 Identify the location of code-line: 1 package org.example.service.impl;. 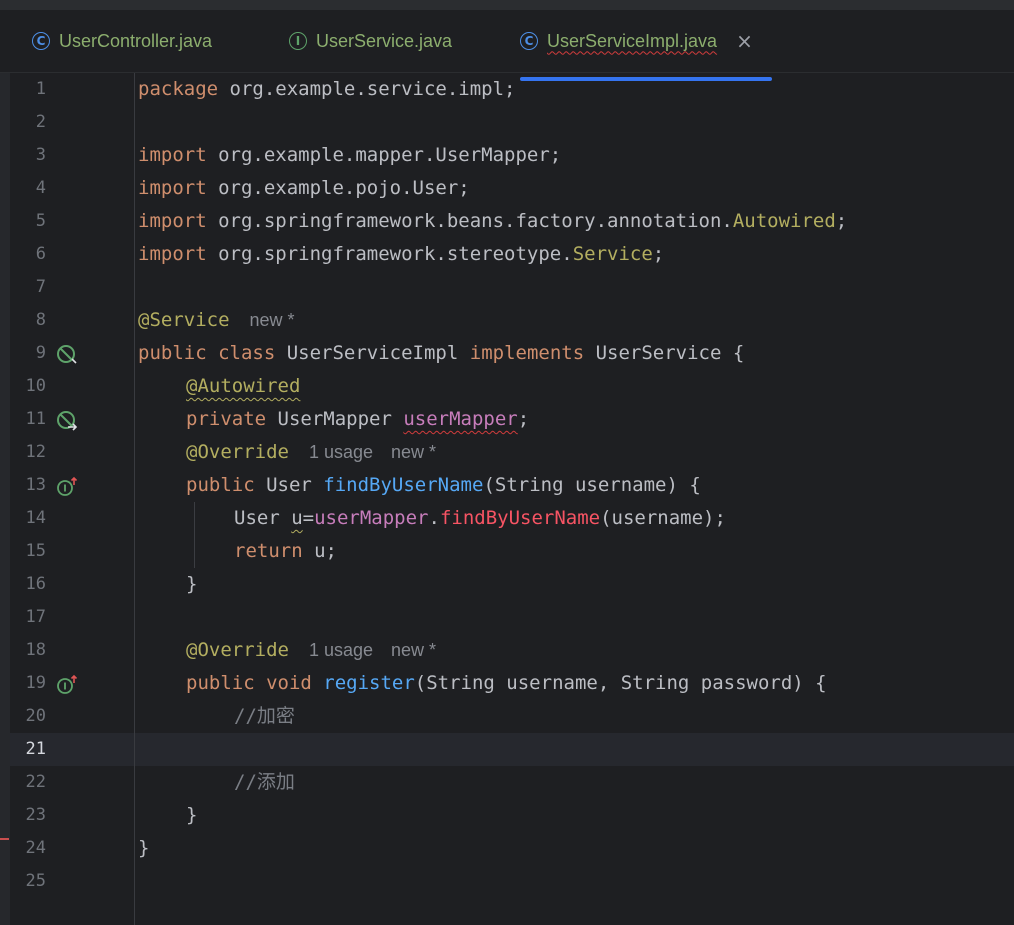
(512, 89).